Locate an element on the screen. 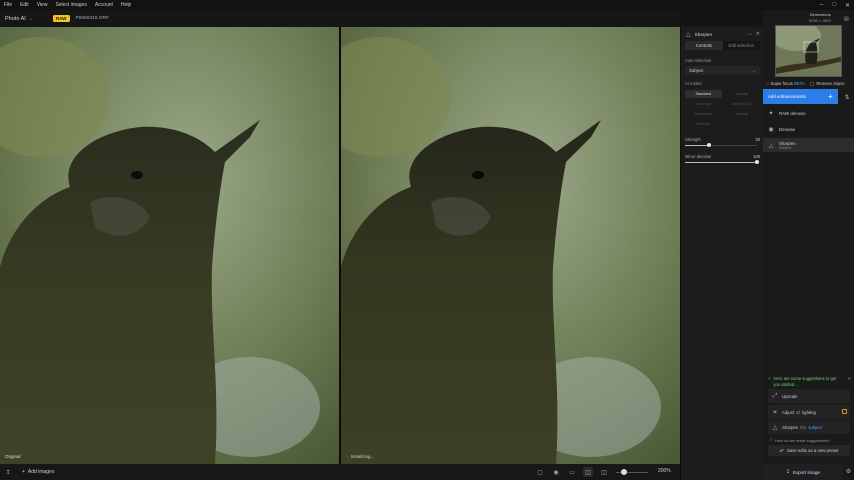 This screenshot has height=480, width=854. suggestion-upscale: ⤢ Upscale is located at coordinates (809, 396).